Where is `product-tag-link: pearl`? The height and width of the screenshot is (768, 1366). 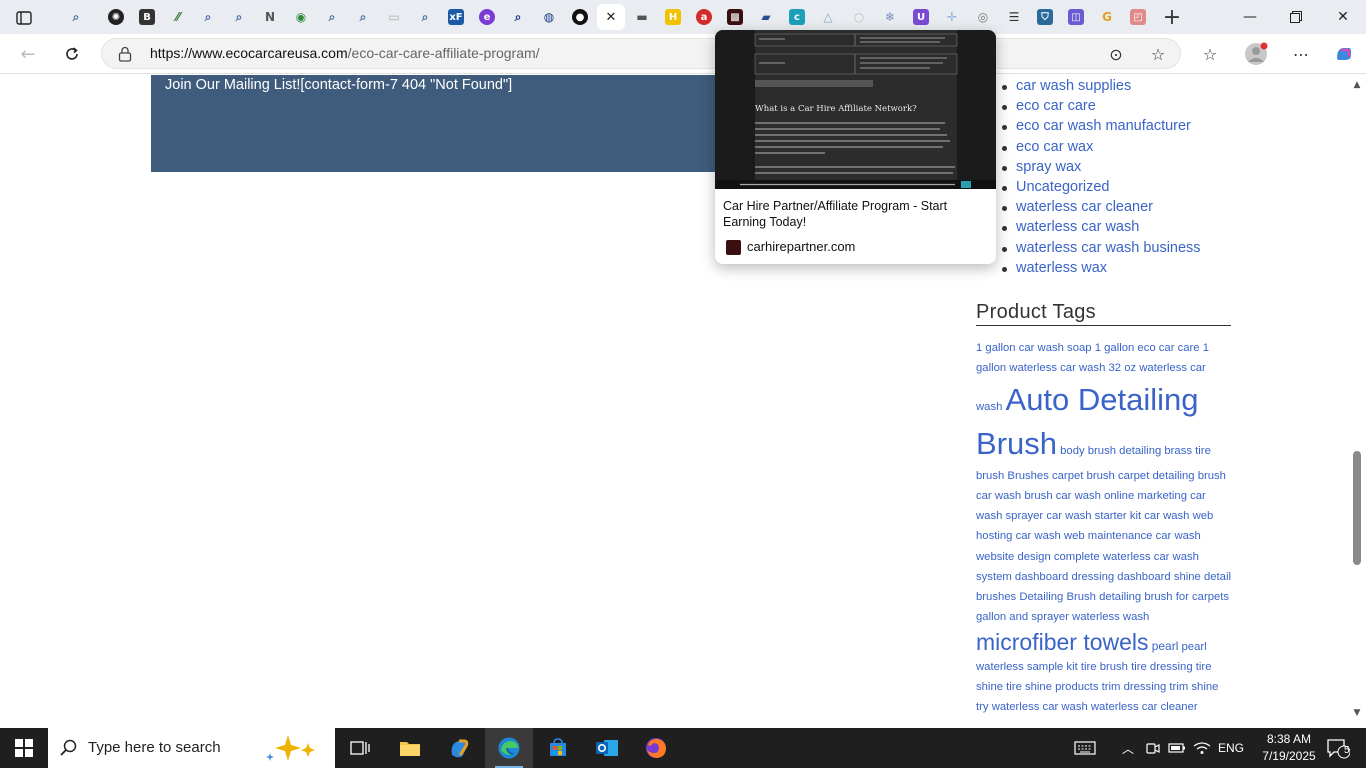 product-tag-link: pearl is located at coordinates (1165, 646).